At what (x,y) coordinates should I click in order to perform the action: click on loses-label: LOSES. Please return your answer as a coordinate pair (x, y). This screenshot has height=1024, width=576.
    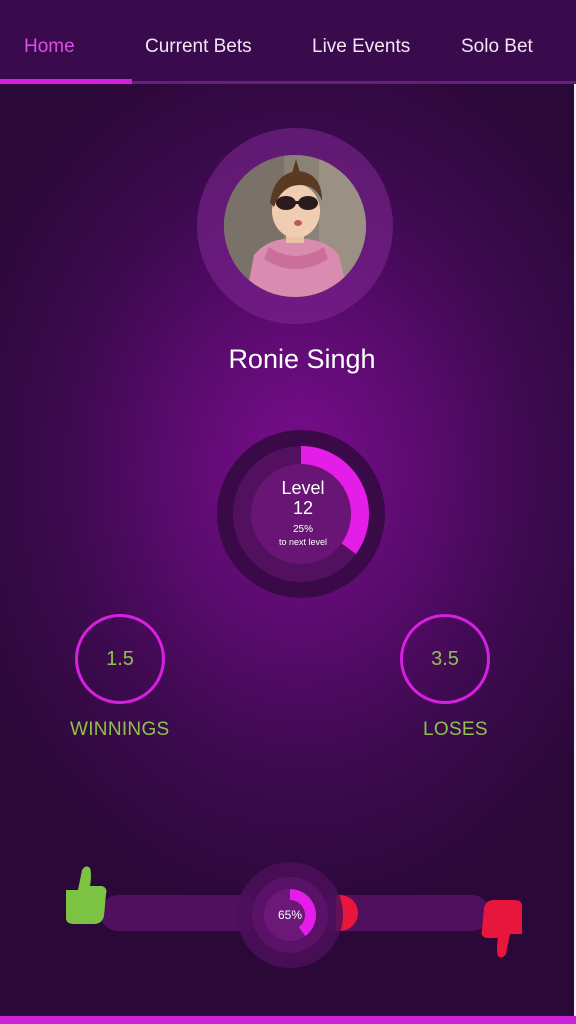
    Looking at the image, I should click on (455, 729).